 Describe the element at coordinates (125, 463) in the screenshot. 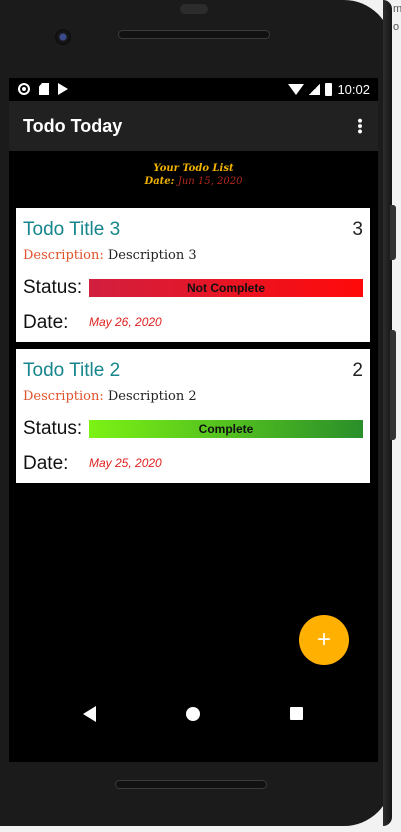

I see `date-value: May 25, 2020` at that location.